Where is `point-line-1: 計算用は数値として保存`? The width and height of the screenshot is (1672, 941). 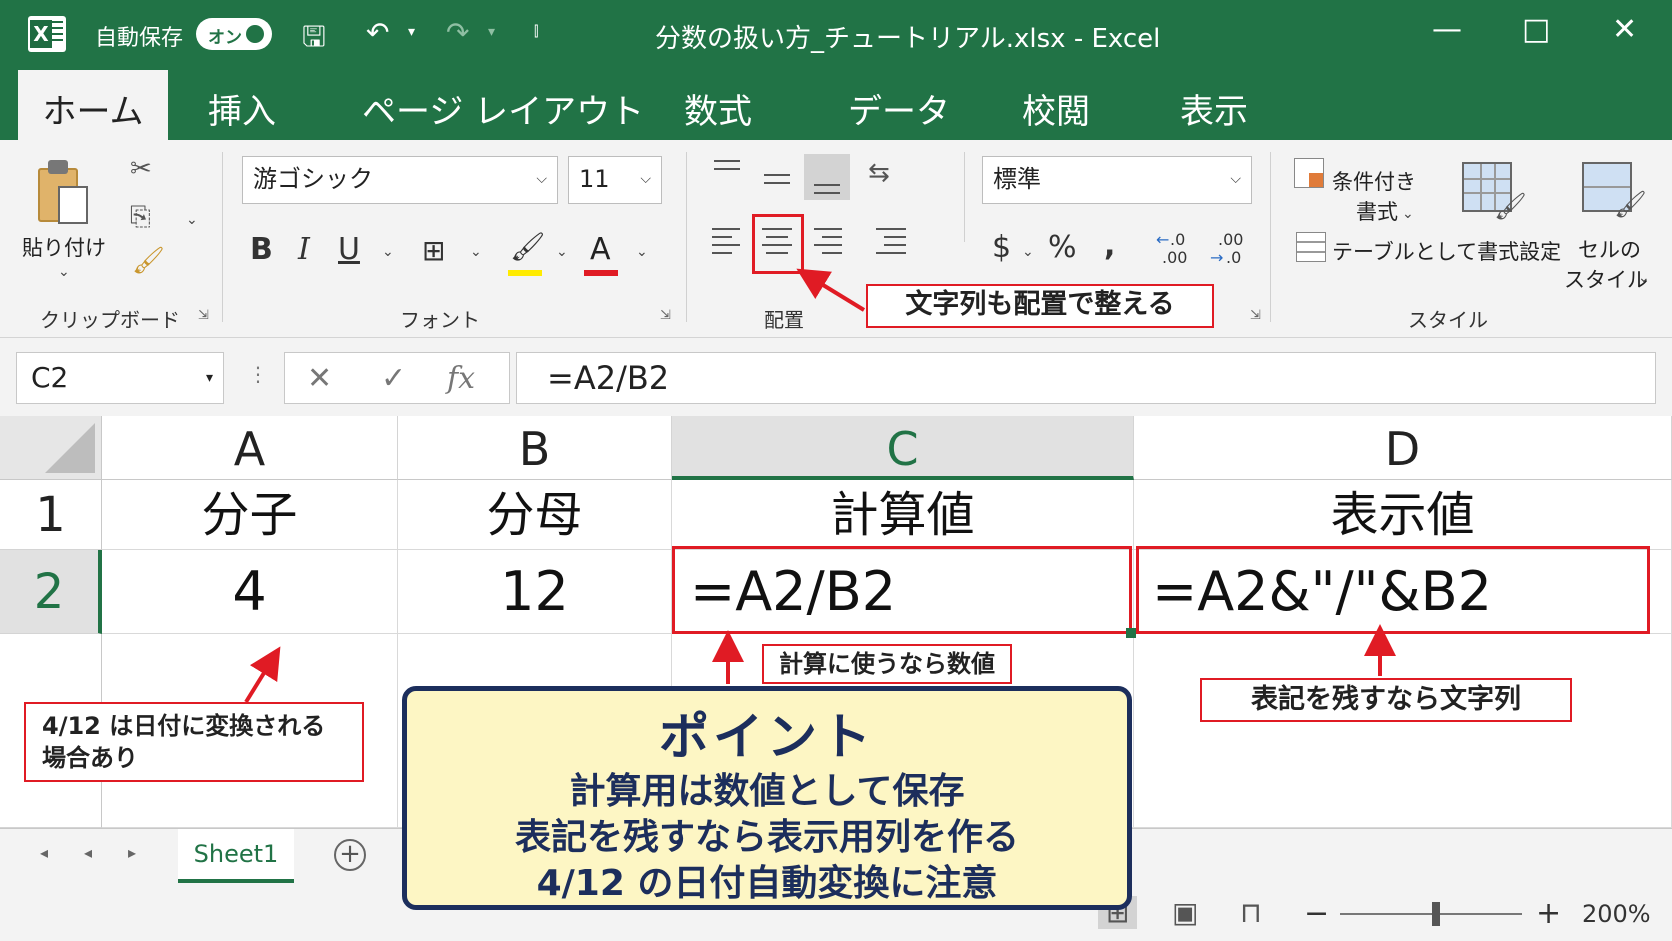 point-line-1: 計算用は数値として保存 is located at coordinates (767, 791).